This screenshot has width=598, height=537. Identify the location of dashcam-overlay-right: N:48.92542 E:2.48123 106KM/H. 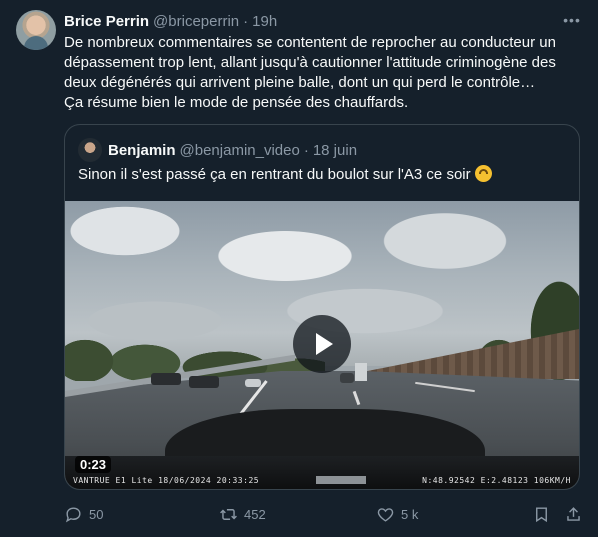
(496, 480).